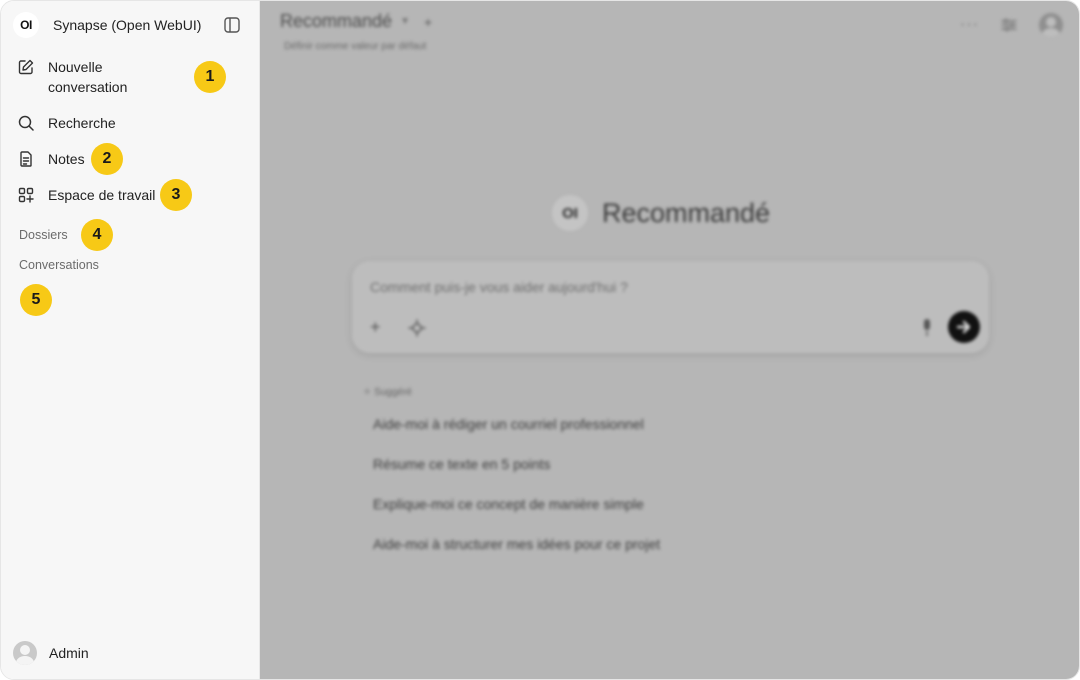 The width and height of the screenshot is (1080, 680). I want to click on annotation-badge-2: 2, so click(107, 159).